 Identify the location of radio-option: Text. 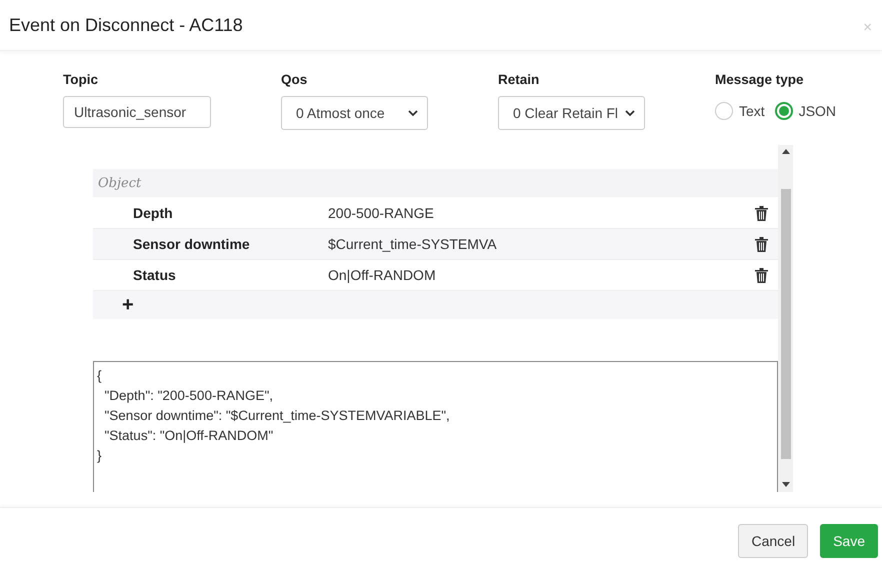
(740, 111).